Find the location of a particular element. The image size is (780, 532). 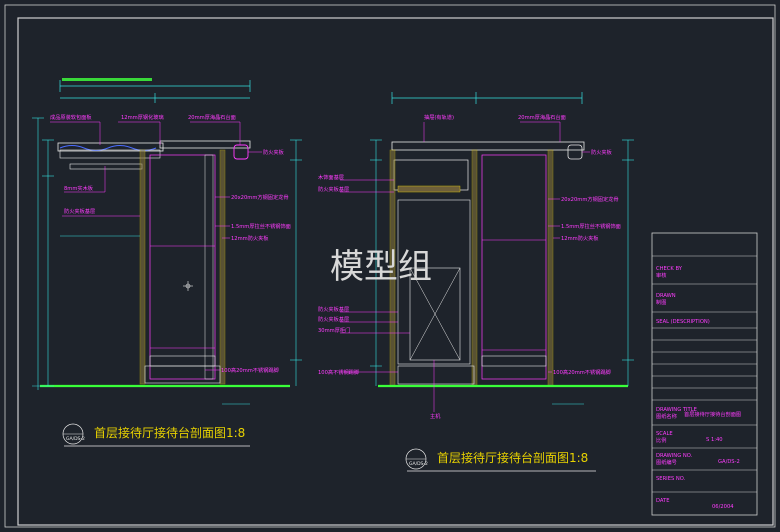

tb-scale: SCALE is located at coordinates (664, 434).